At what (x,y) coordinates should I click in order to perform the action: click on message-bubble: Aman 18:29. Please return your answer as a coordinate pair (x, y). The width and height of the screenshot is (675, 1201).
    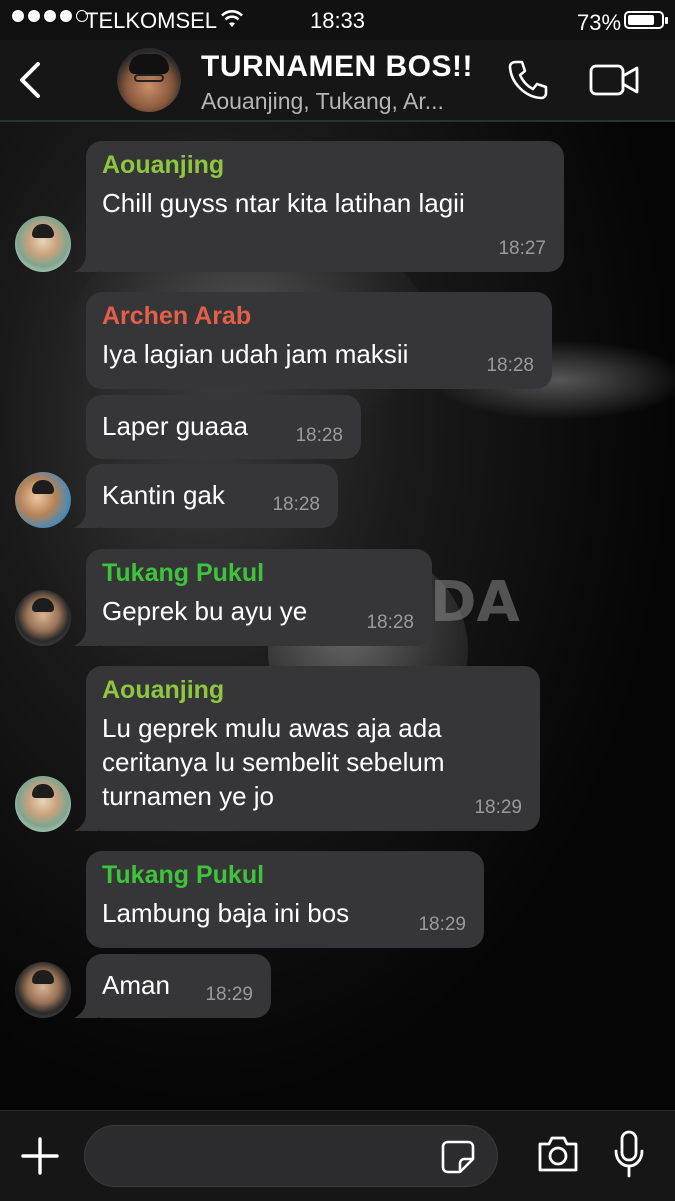
    Looking at the image, I should click on (172, 986).